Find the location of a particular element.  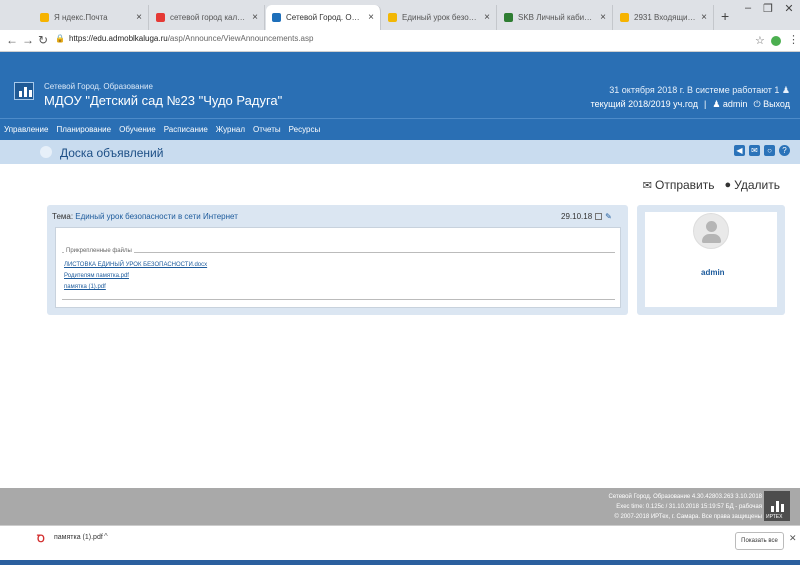

send-button: ✉ Отправить is located at coordinates (679, 185).